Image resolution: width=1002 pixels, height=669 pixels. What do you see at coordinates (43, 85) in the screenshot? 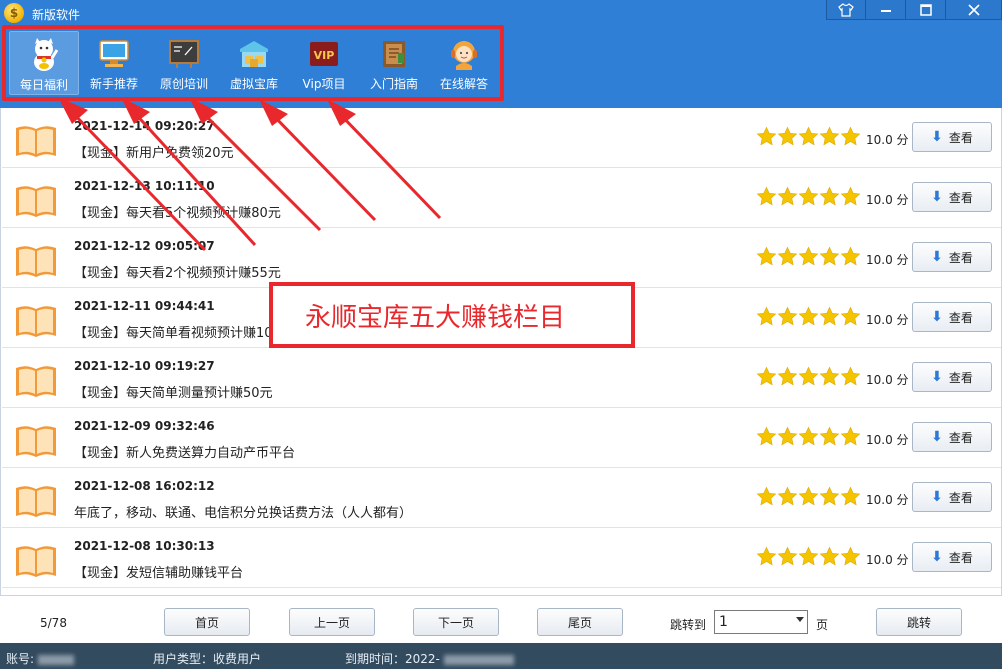
I see `tool-label: 每日福利` at bounding box center [43, 85].